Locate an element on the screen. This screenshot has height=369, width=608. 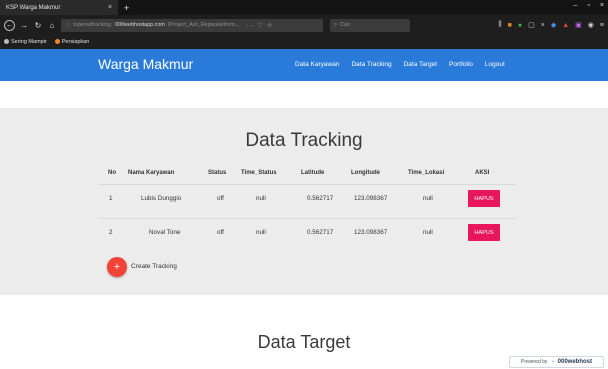
forward-icon: → is located at coordinates (24, 25).